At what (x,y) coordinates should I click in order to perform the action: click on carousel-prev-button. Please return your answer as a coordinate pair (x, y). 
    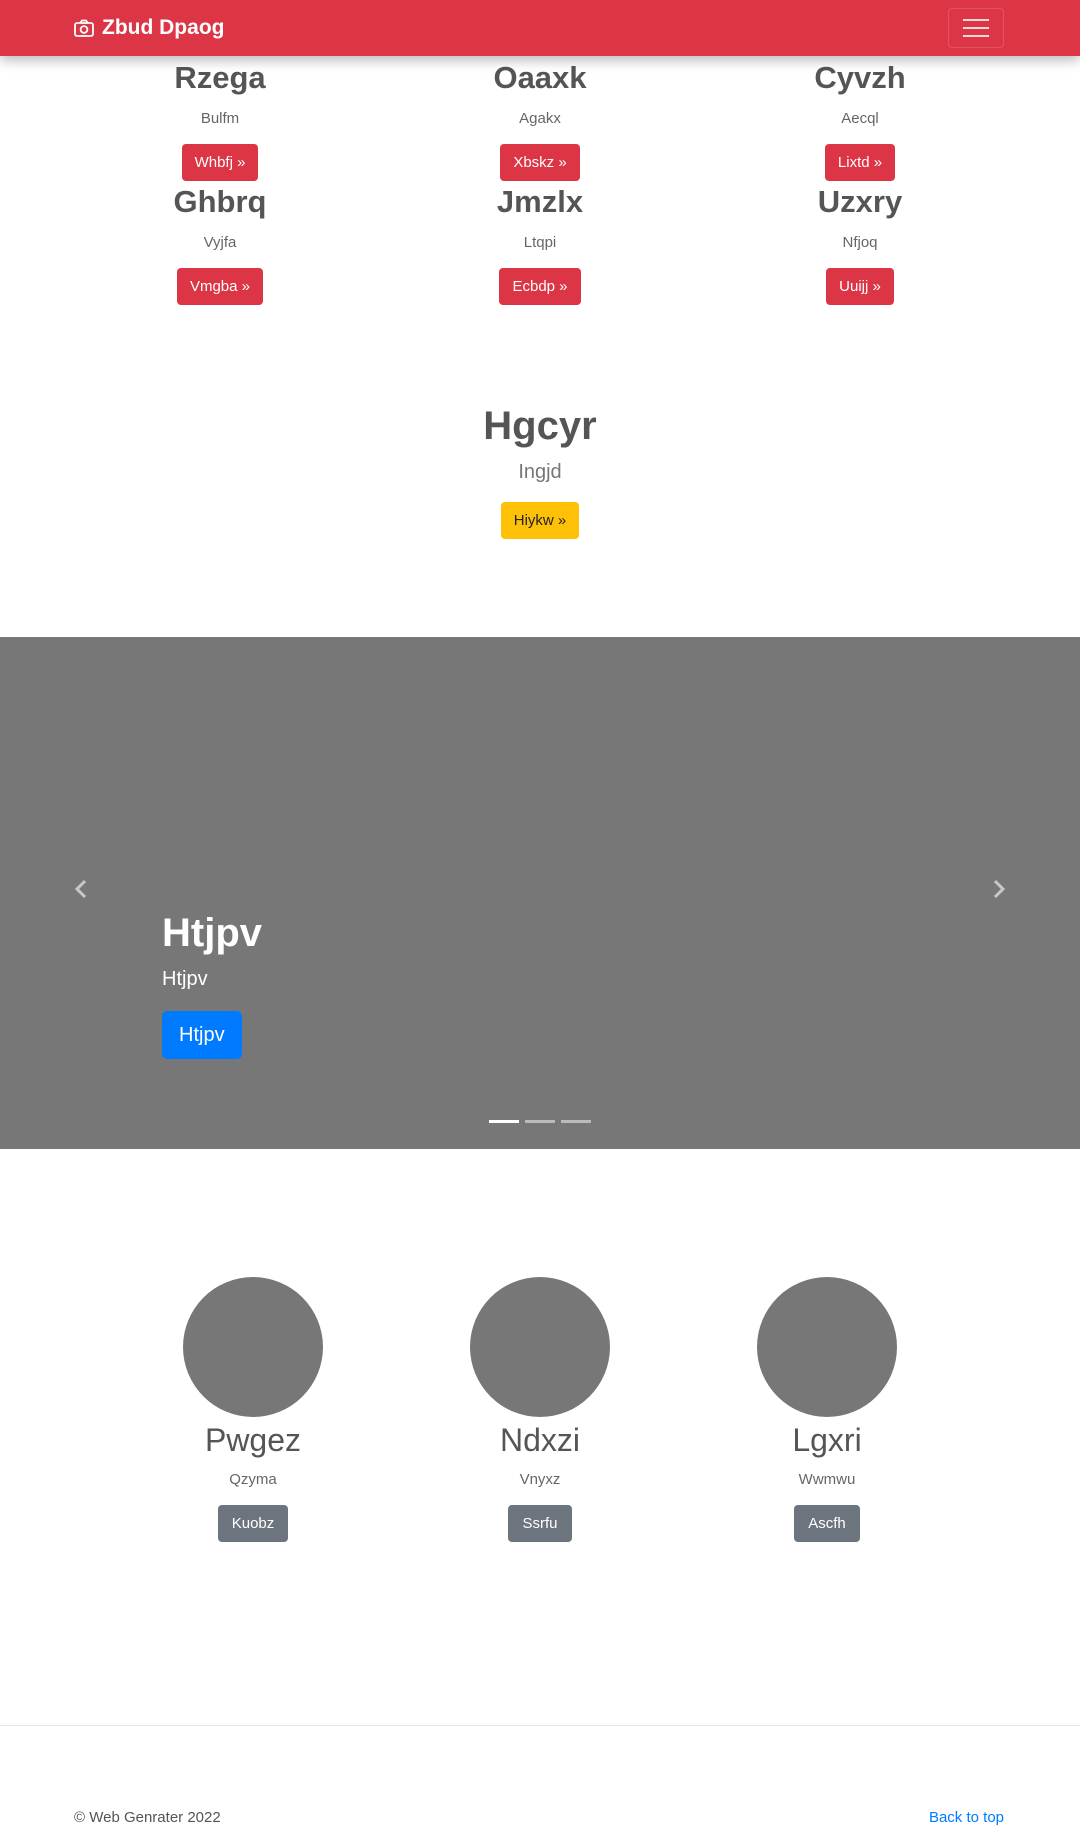
    Looking at the image, I should click on (81, 889).